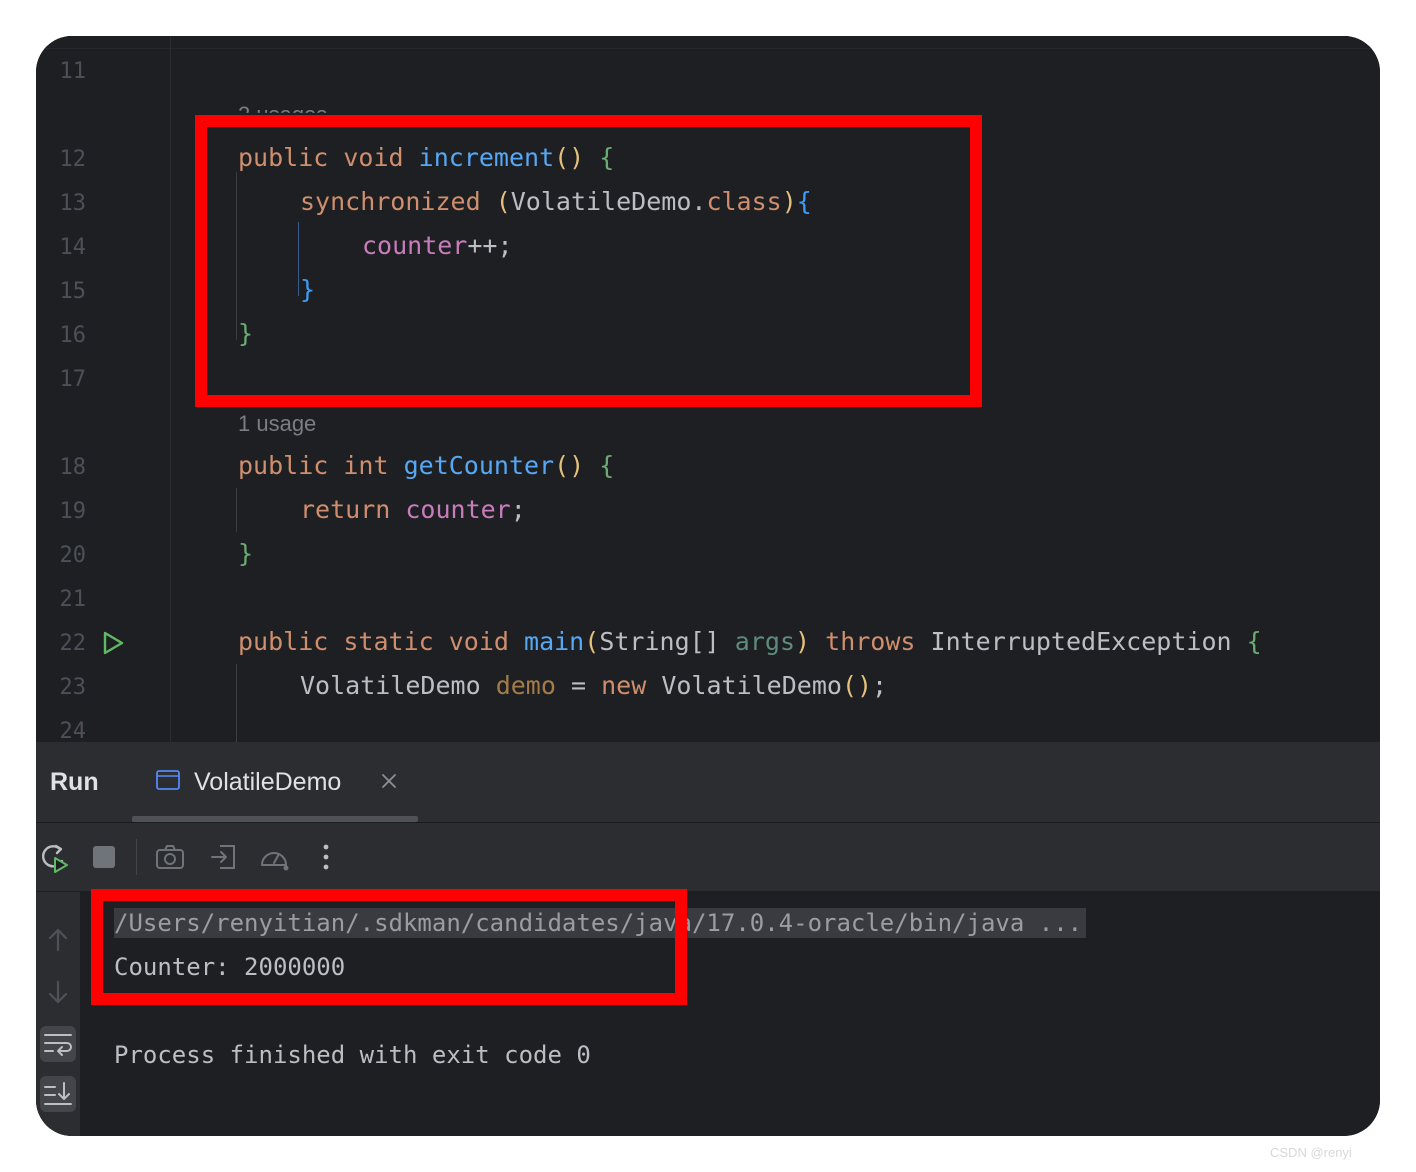  What do you see at coordinates (624, 685) in the screenshot?
I see `keyword: new` at bounding box center [624, 685].